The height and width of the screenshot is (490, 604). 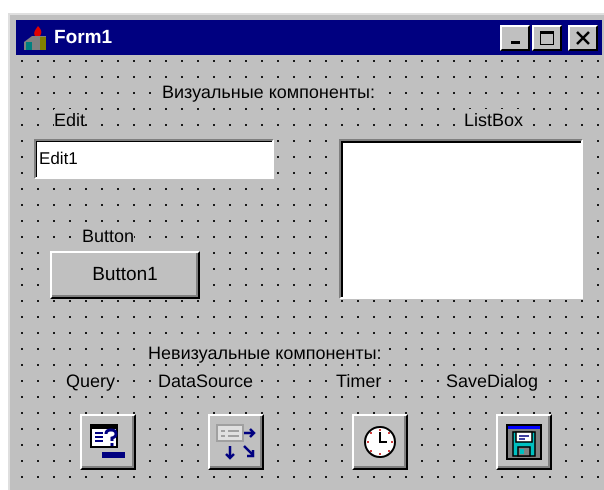 I want to click on window-title: Form1, so click(x=83, y=37).